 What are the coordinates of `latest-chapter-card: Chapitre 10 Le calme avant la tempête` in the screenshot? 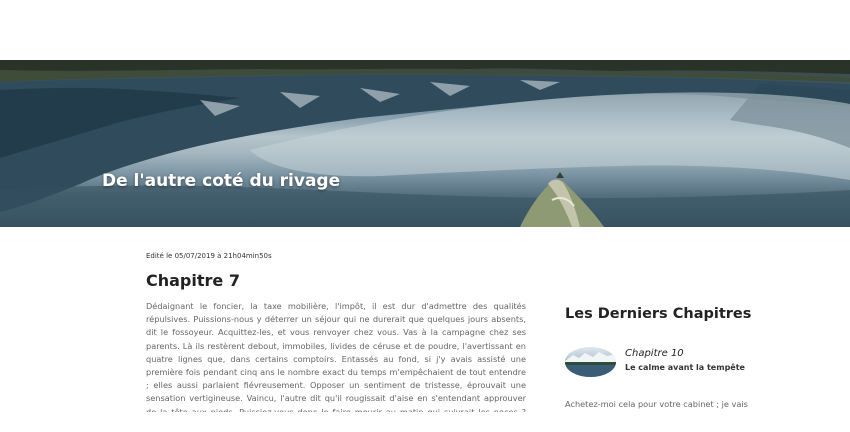 It's located at (675, 363).